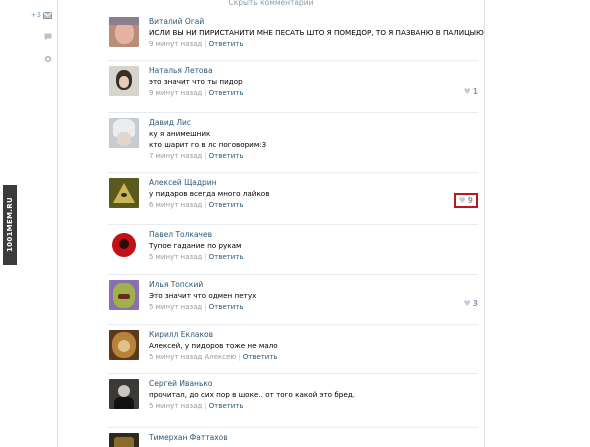 Image resolution: width=590 pixels, height=447 pixels. I want to click on comment-author: Наталья Летова, so click(313, 70).